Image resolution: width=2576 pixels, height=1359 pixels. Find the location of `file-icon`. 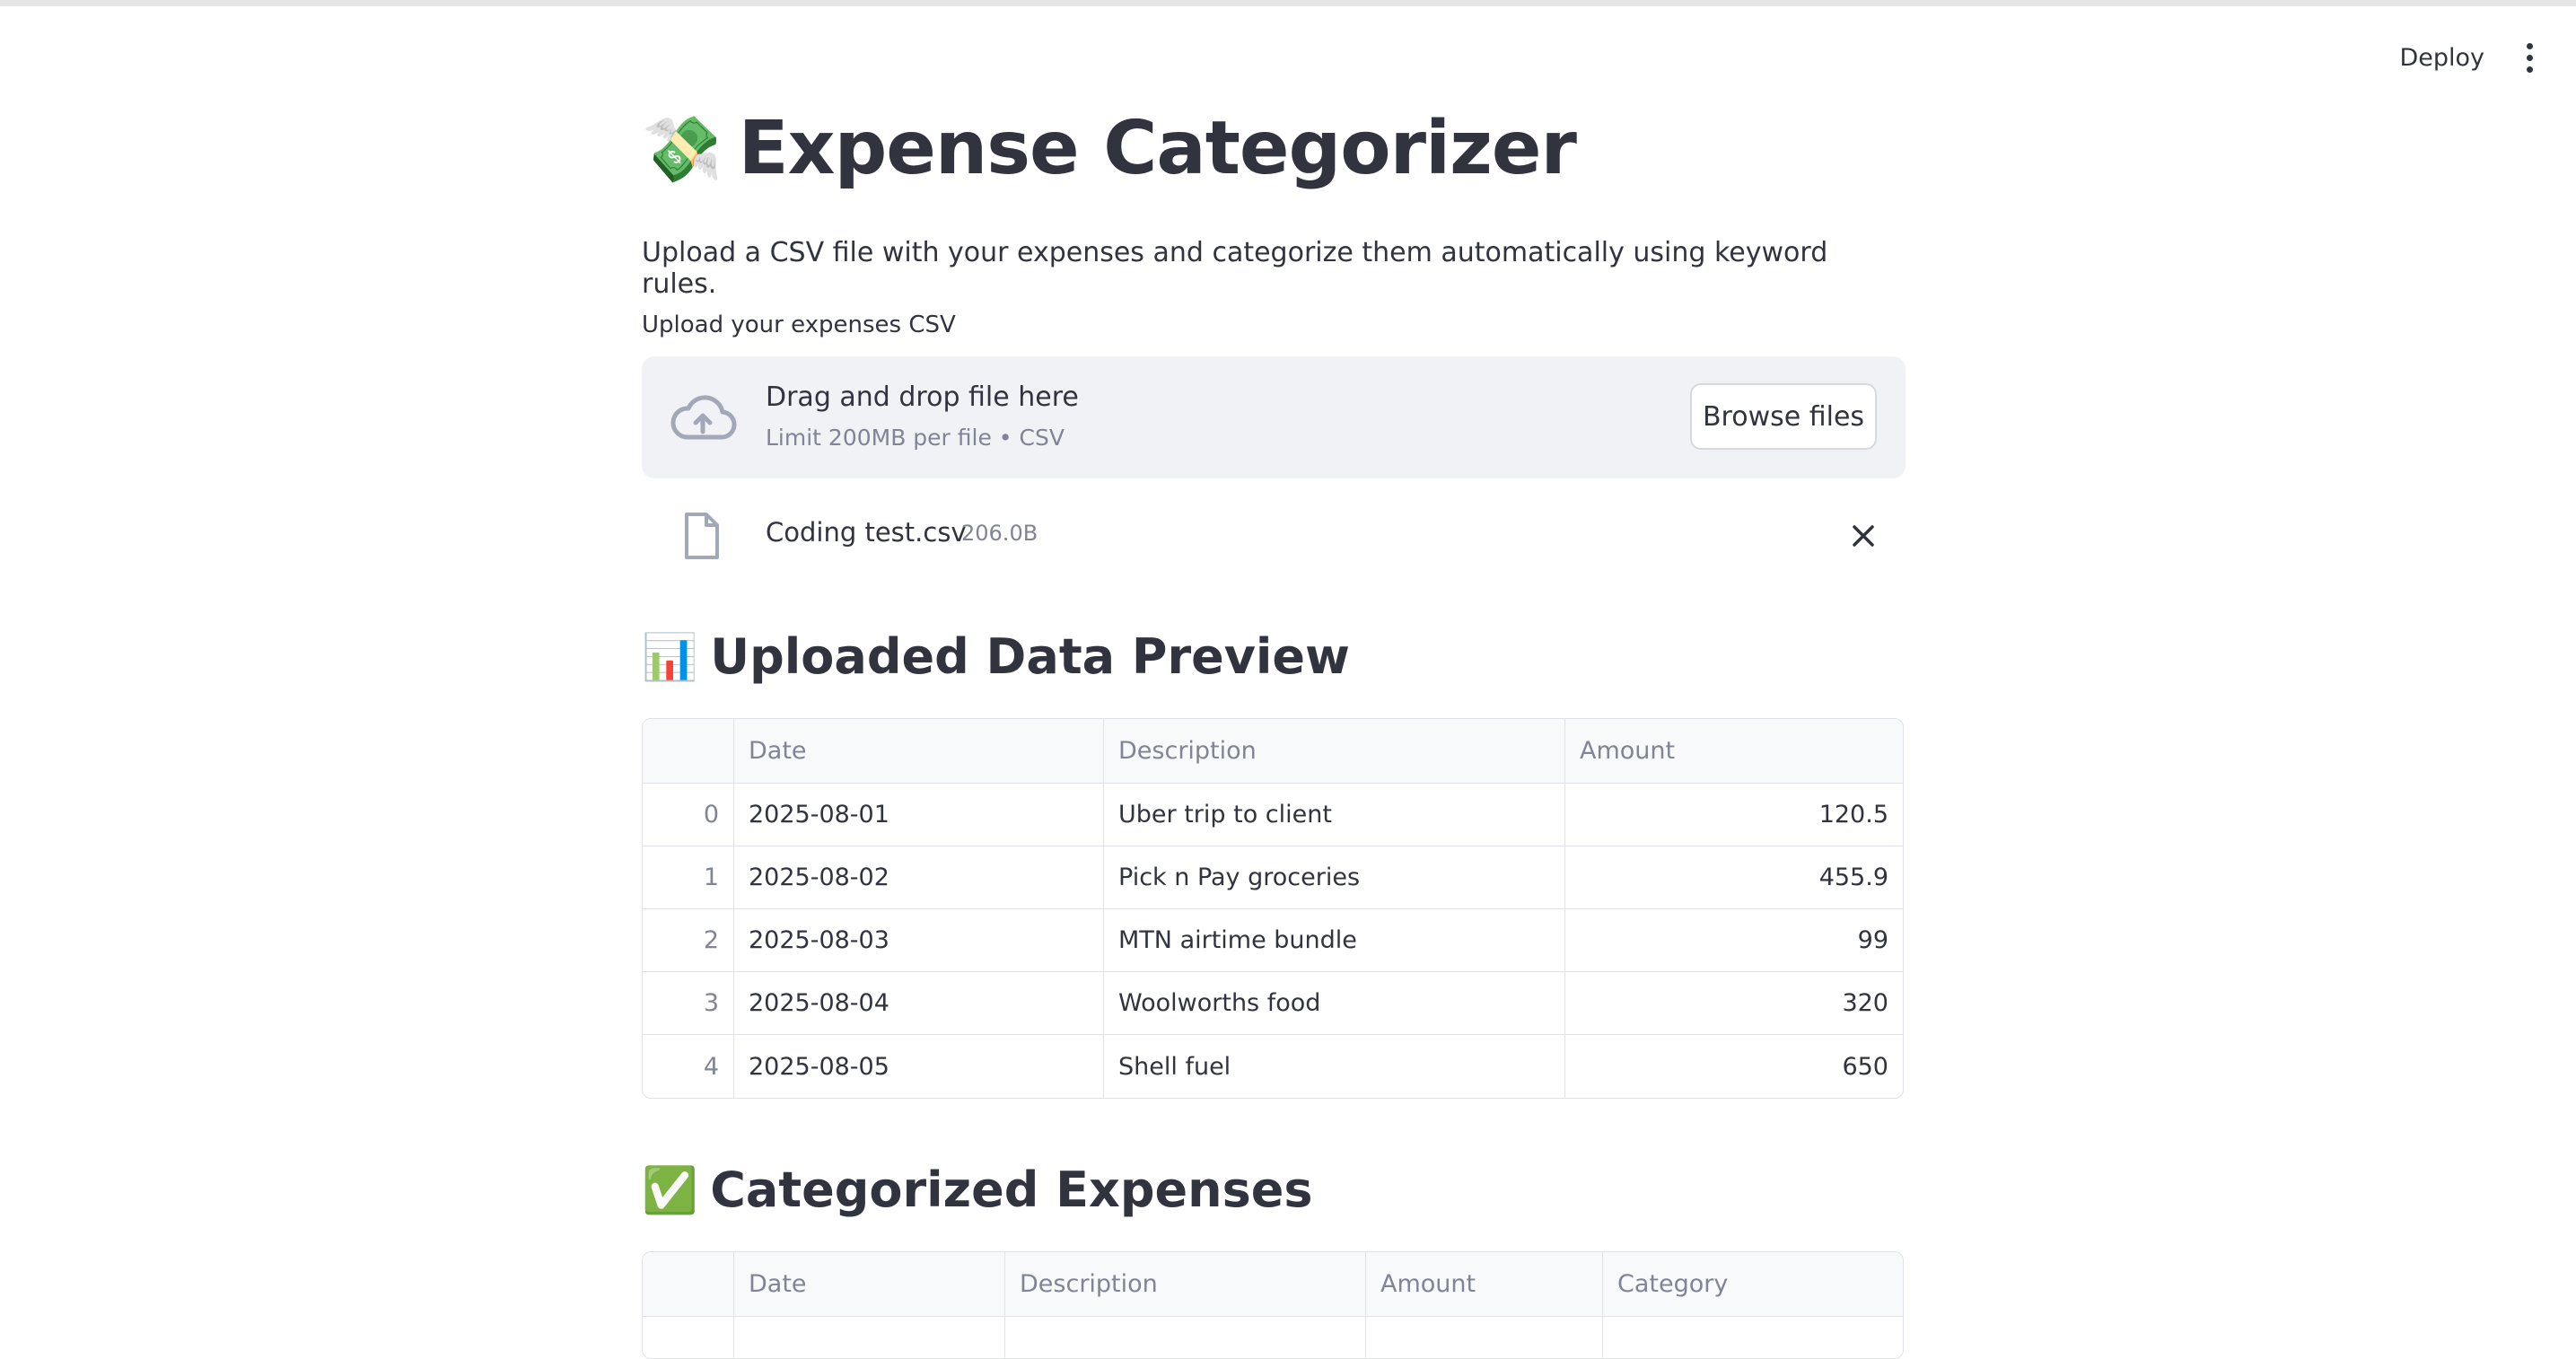

file-icon is located at coordinates (702, 536).